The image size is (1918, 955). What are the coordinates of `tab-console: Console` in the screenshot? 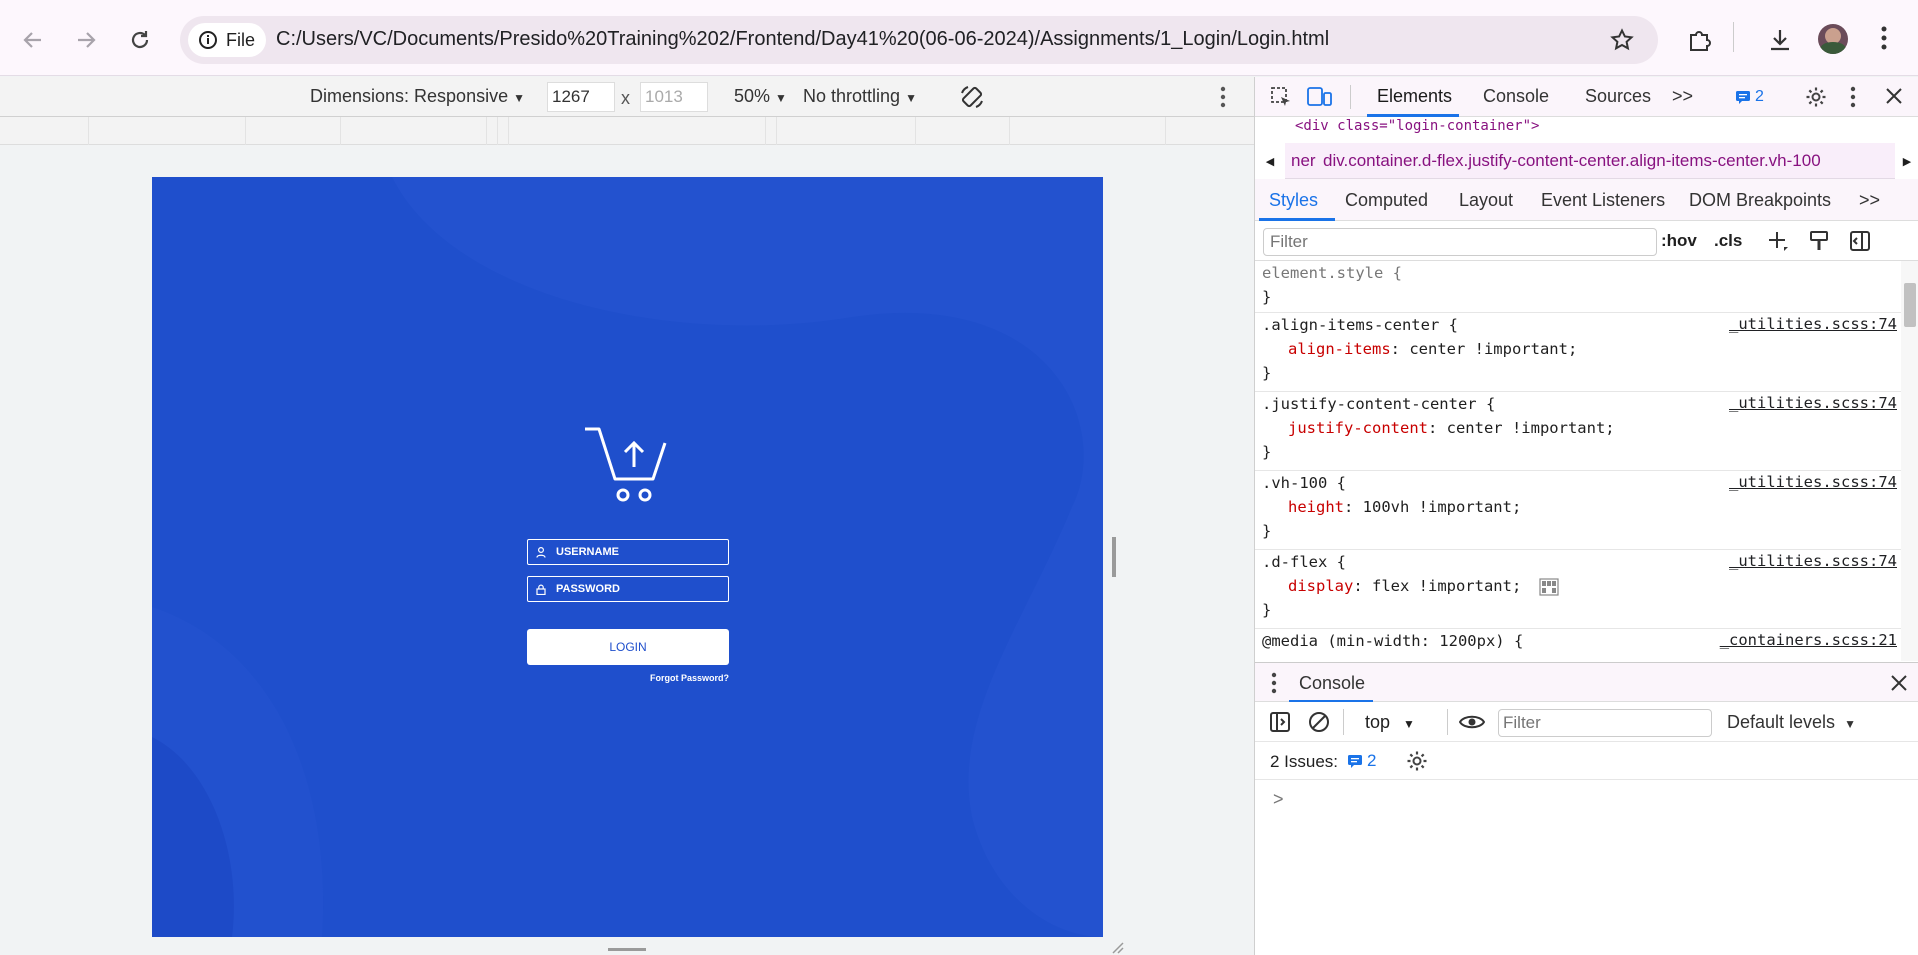 It's located at (1516, 96).